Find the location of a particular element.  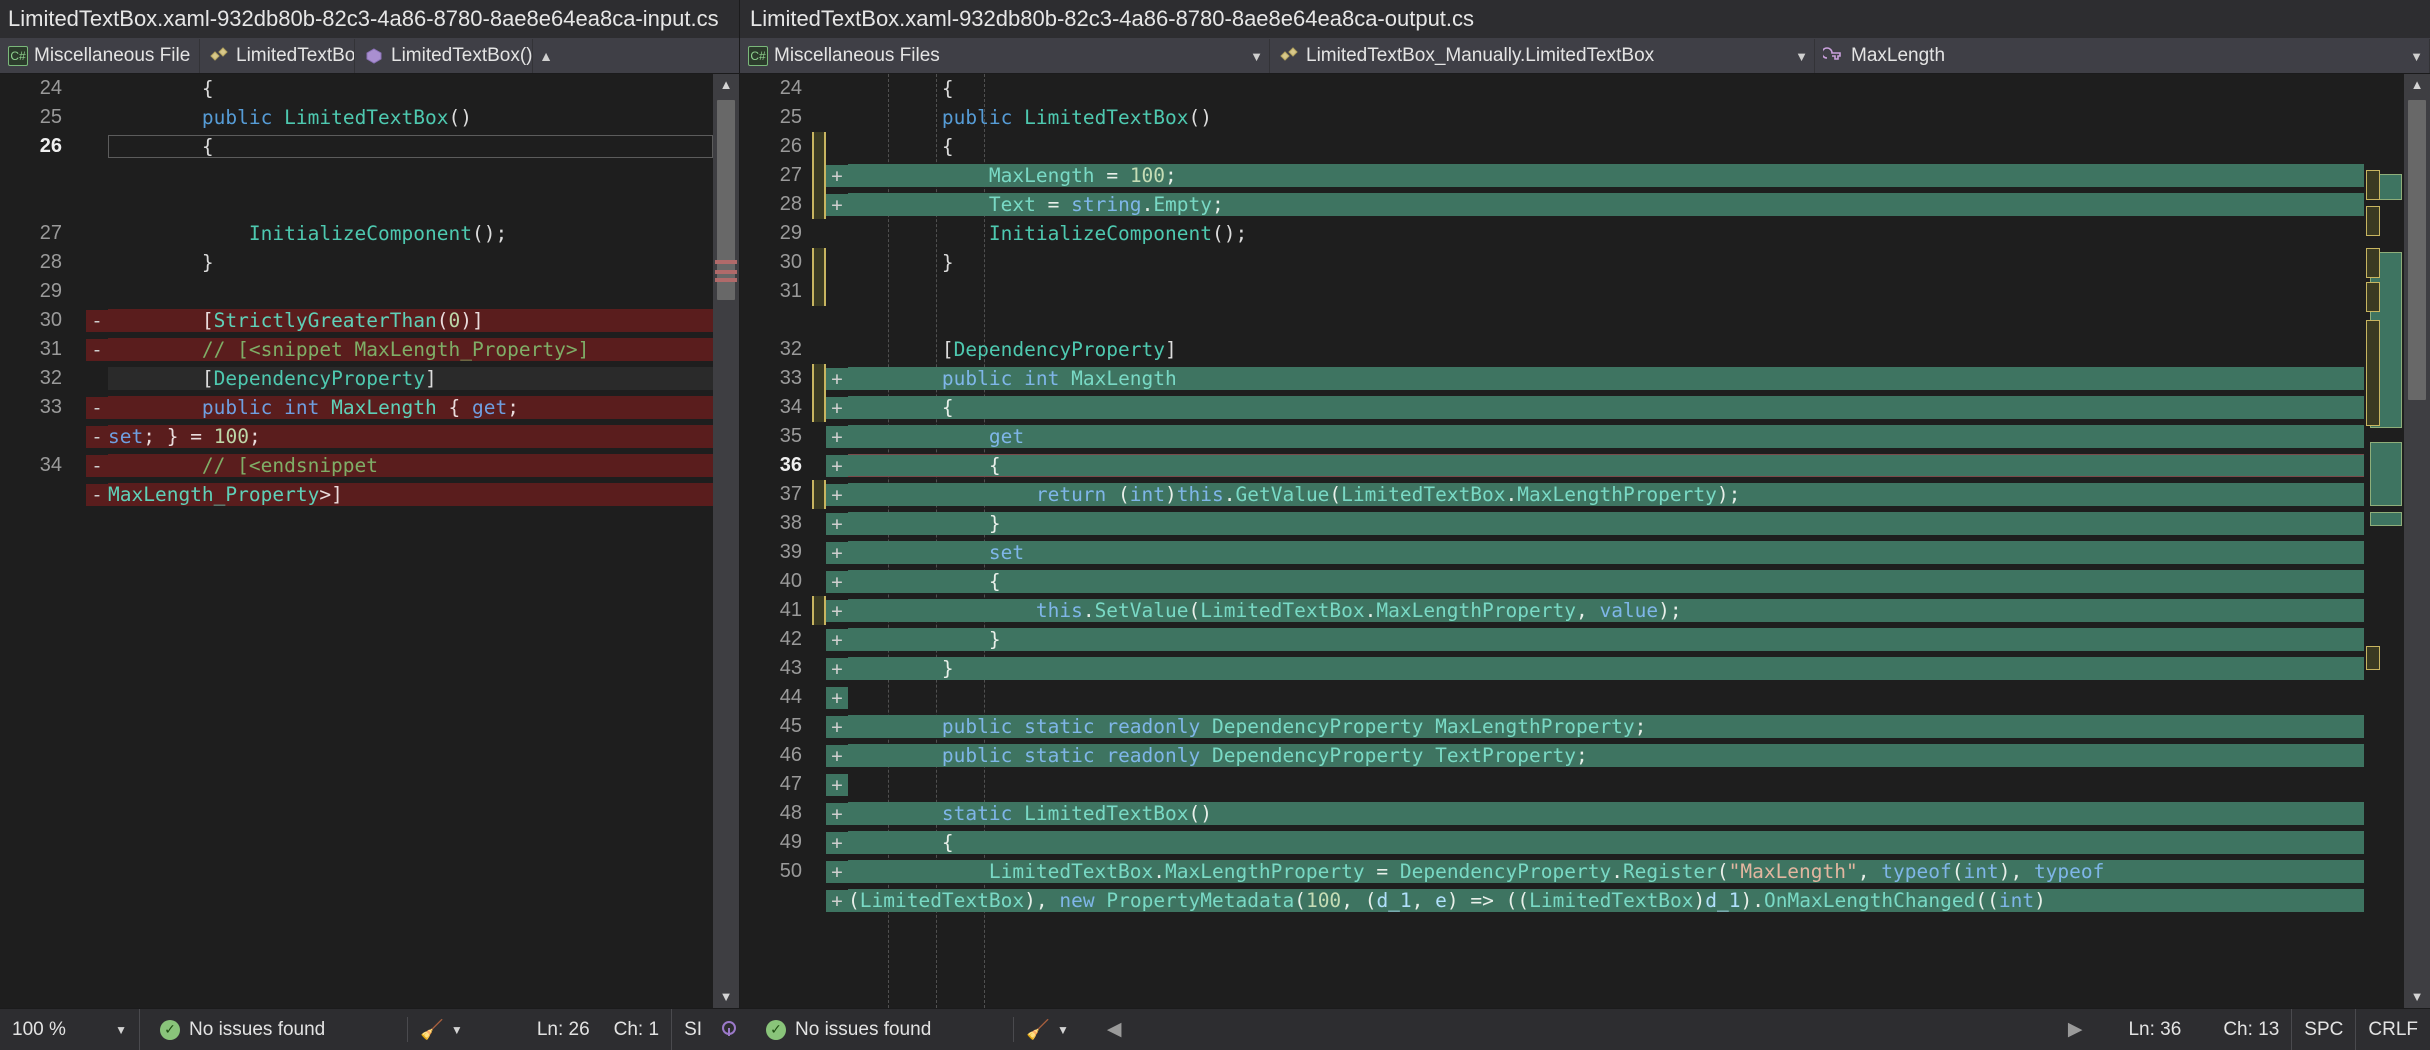

right-eol-indicator: CRLF is located at coordinates (2392, 1029).